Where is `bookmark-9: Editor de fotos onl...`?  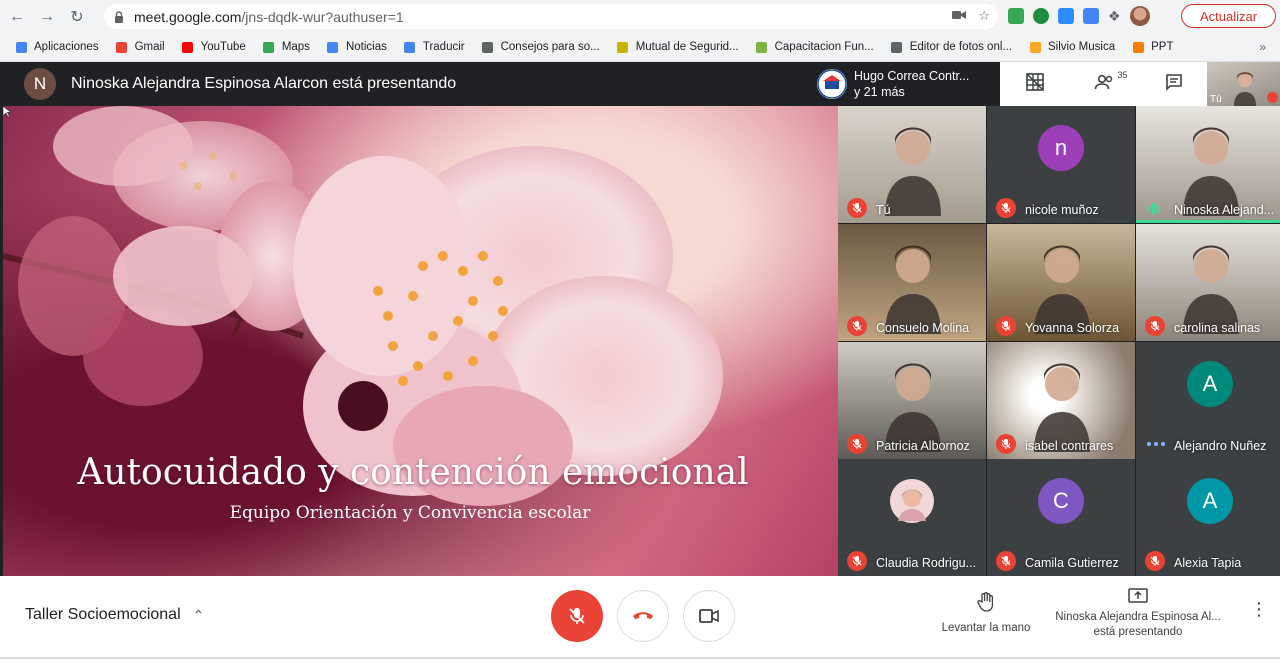 bookmark-9: Editor de fotos onl... is located at coordinates (951, 47).